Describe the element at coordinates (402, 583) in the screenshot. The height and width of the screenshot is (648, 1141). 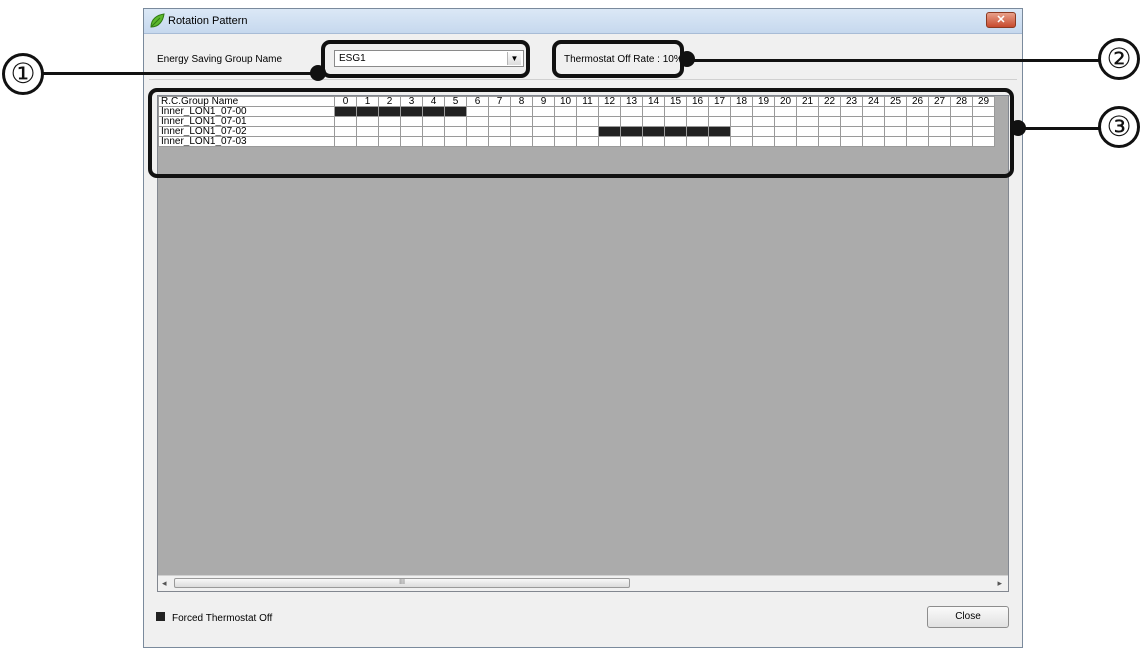
I see `scroll-thumb: III` at that location.